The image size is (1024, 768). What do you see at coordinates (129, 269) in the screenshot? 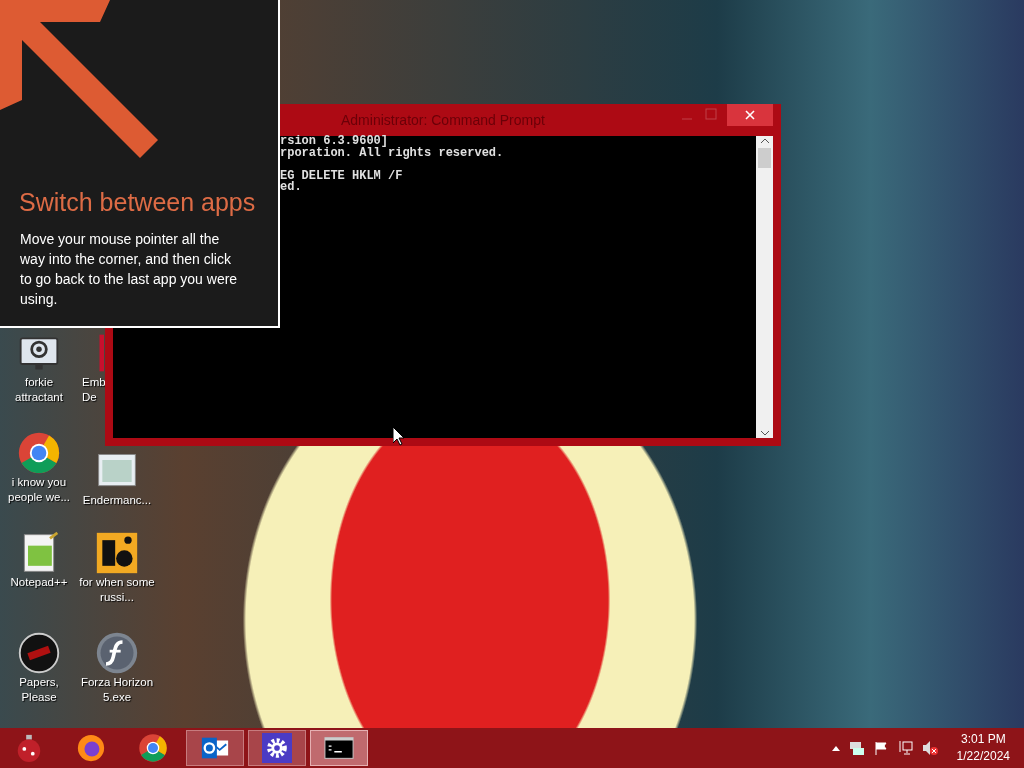
I see `tip-text: Move your mouse pointer all the way into the corner, and then click to go back to the last app you were using.` at bounding box center [129, 269].